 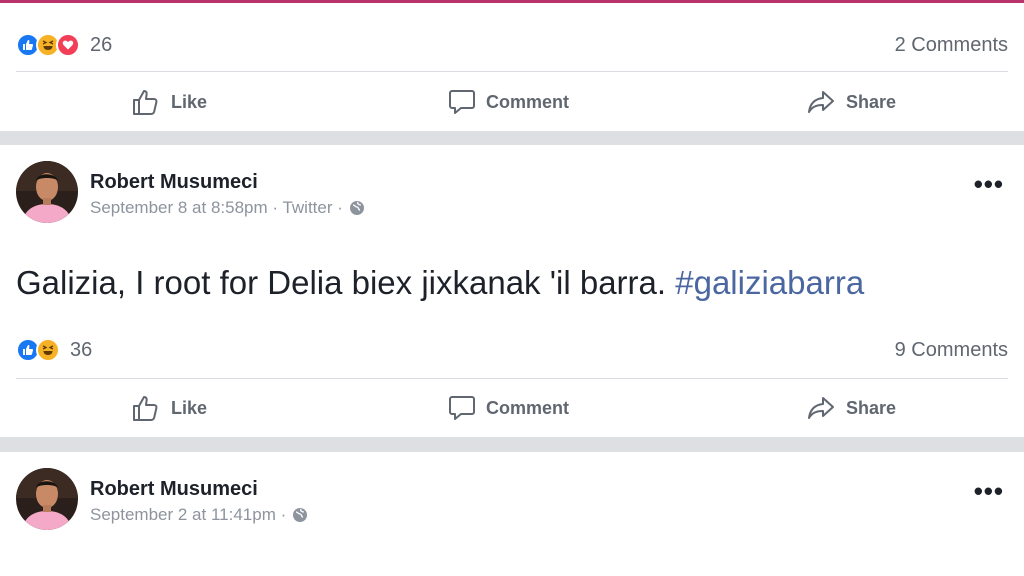 I want to click on reactions-summary: 36 9 Comments, so click(x=512, y=350).